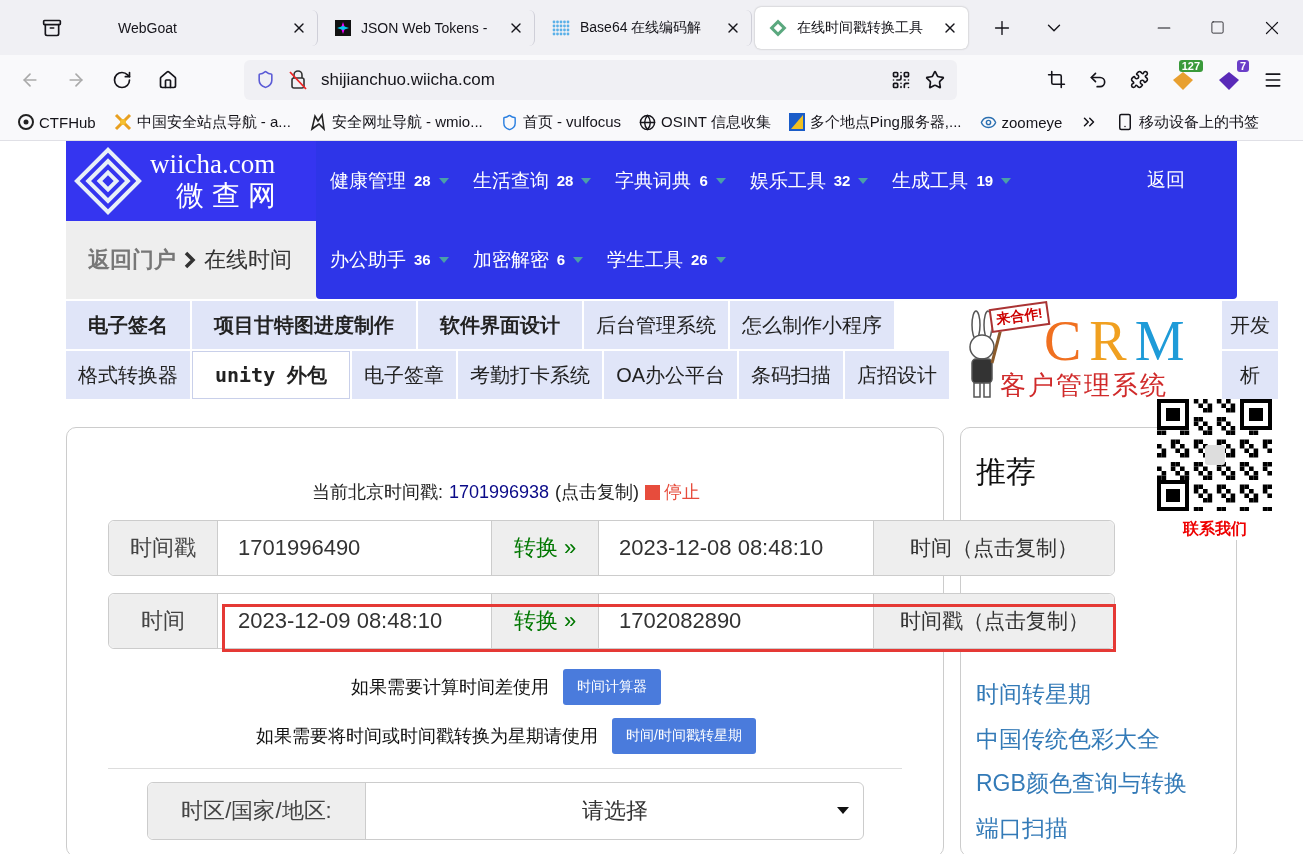 This screenshot has width=1303, height=854. I want to click on recommend-link: RGB颜色查询与转换, so click(1106, 783).